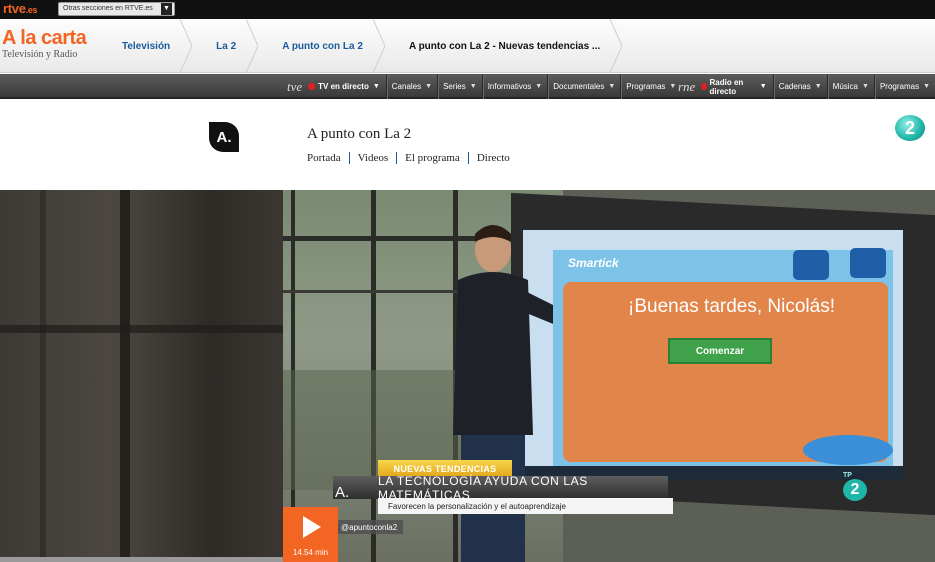 This screenshot has height=562, width=935. What do you see at coordinates (500, 488) in the screenshot?
I see `lower-third-headline: LA TECNOLOGÍA AYUDA CON LAS MATEMÁTICAS` at bounding box center [500, 488].